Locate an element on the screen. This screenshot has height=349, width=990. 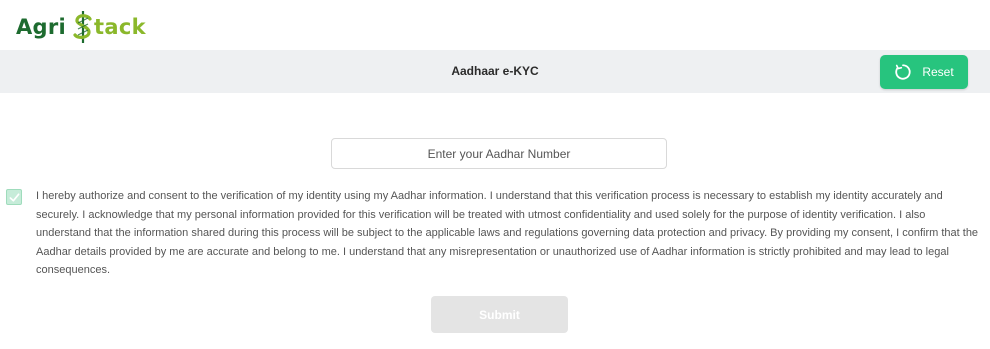
aadhar-number-input is located at coordinates (499, 153).